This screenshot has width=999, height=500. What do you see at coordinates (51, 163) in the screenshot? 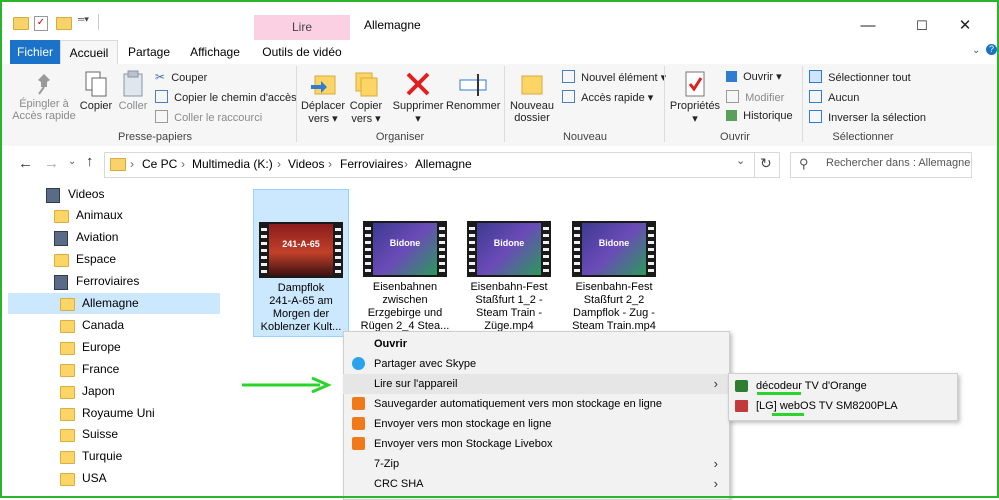
I see `forward-arrow-icon: →` at bounding box center [51, 163].